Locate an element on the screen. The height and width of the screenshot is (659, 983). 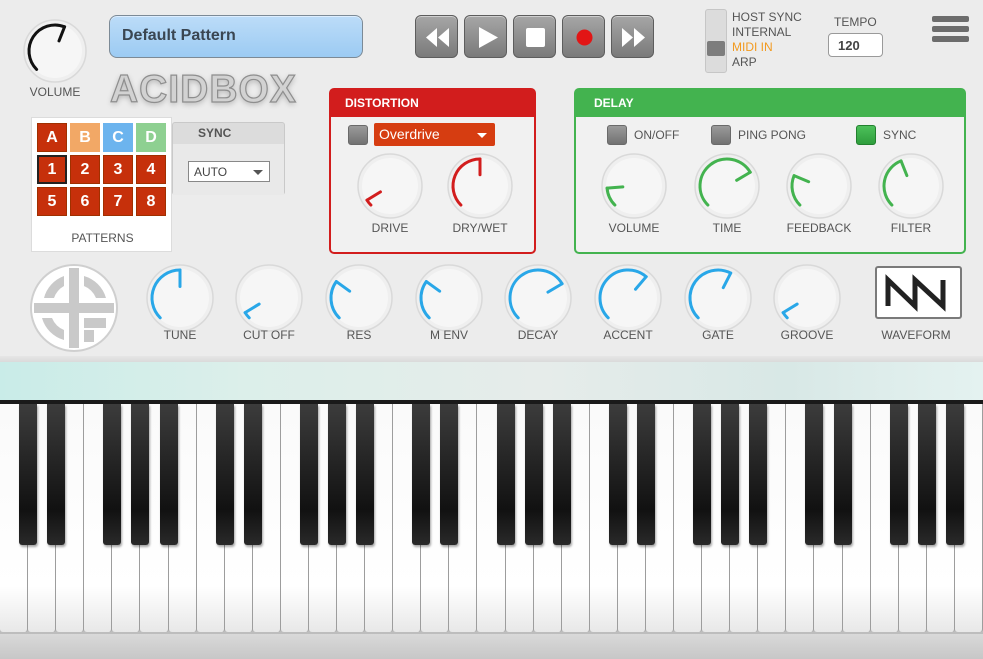
hamburger-menu-icon is located at coordinates (950, 29).